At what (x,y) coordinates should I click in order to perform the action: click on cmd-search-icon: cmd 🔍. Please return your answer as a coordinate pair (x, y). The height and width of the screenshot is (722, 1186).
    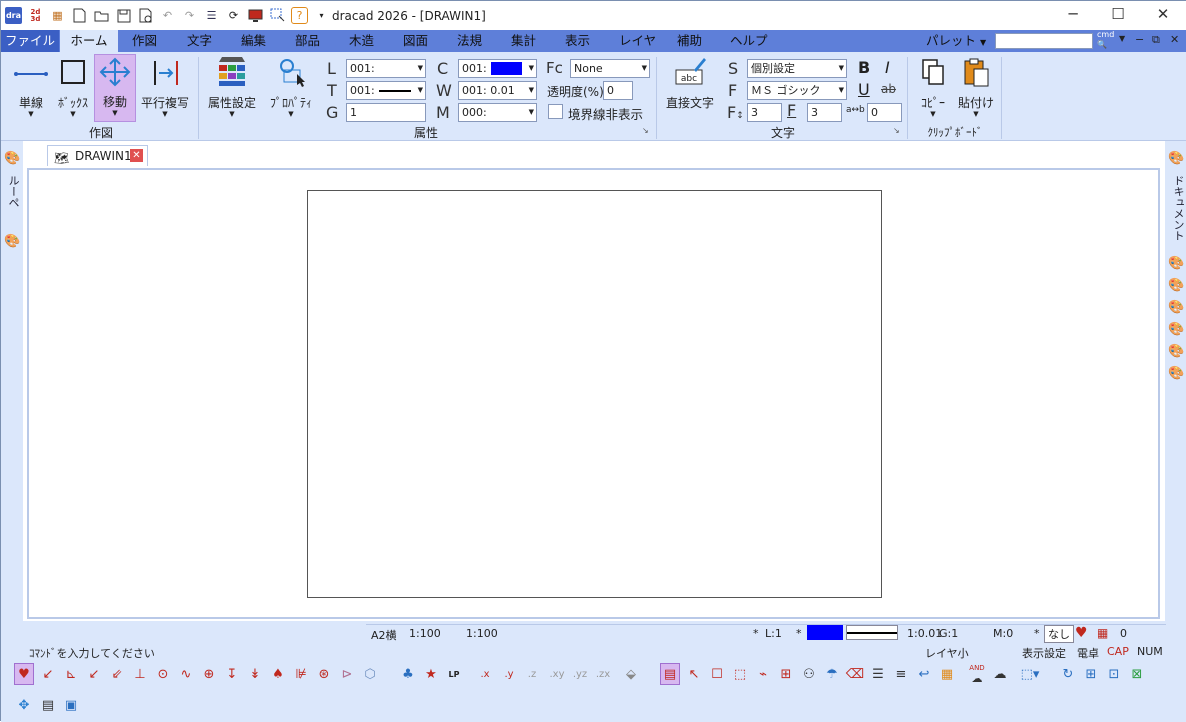
    Looking at the image, I should click on (1105, 40).